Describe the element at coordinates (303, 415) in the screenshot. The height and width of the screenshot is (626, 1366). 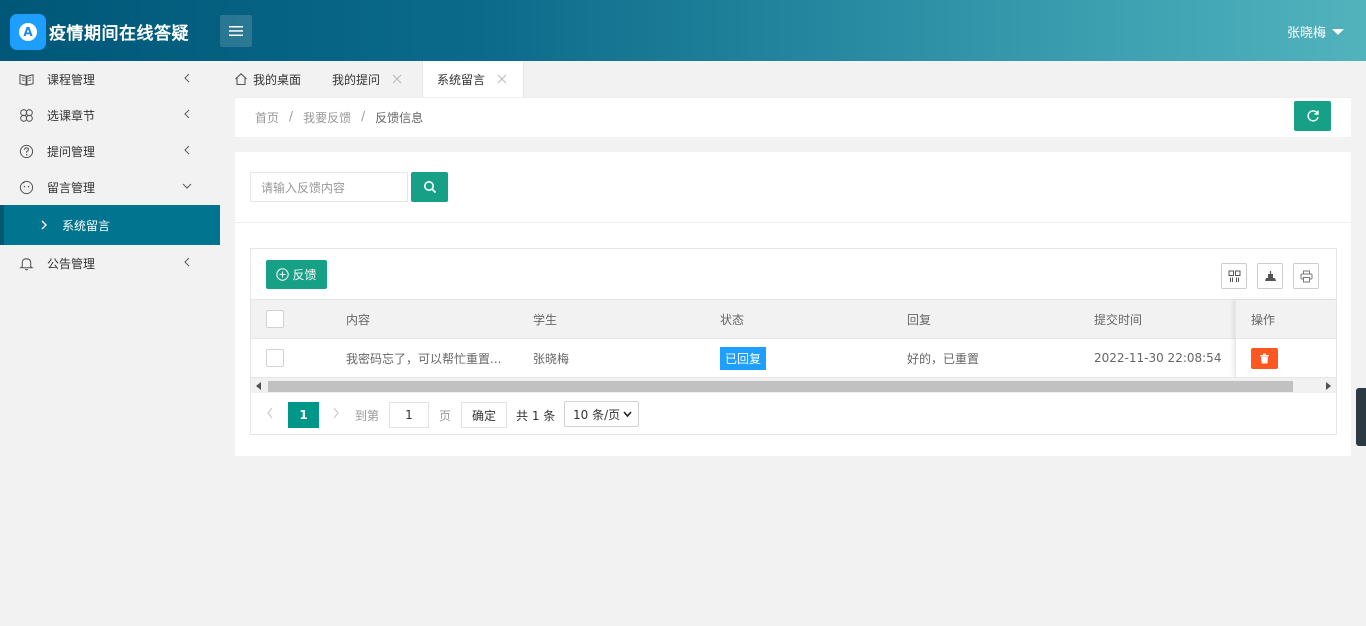
I see `page-current: 1` at that location.